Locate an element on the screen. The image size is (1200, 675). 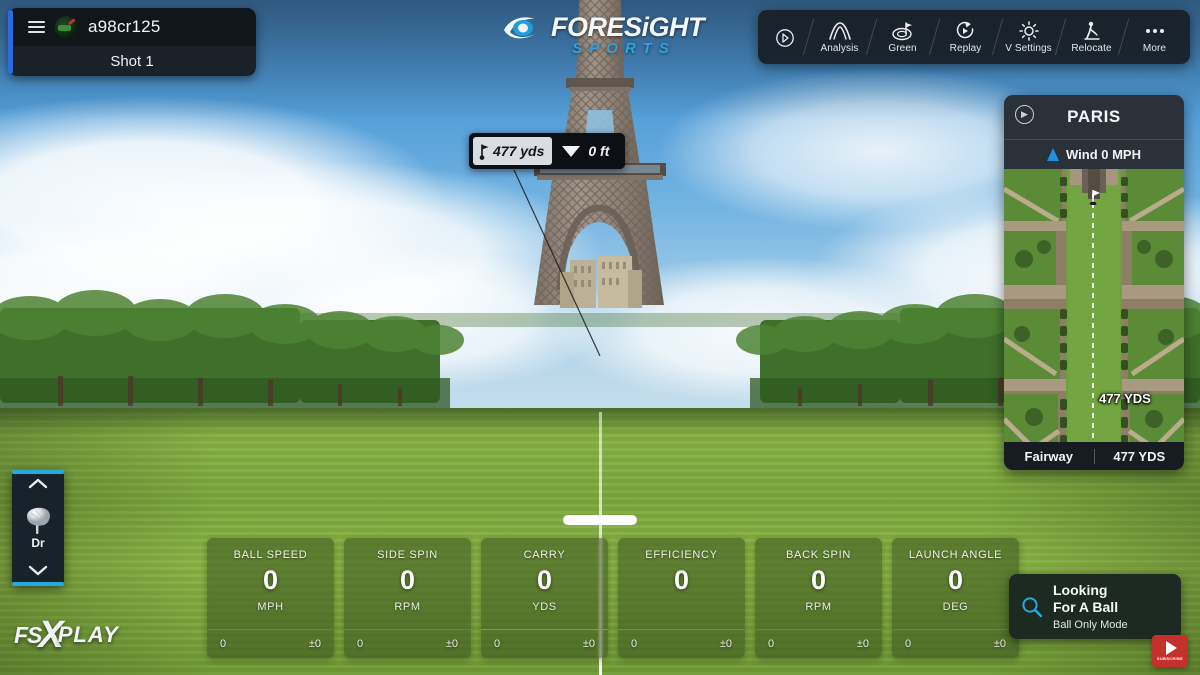
stat-card-launch-angle: LAUNCH ANGLE 0 DEG 0 ±0 is located at coordinates (955, 598).